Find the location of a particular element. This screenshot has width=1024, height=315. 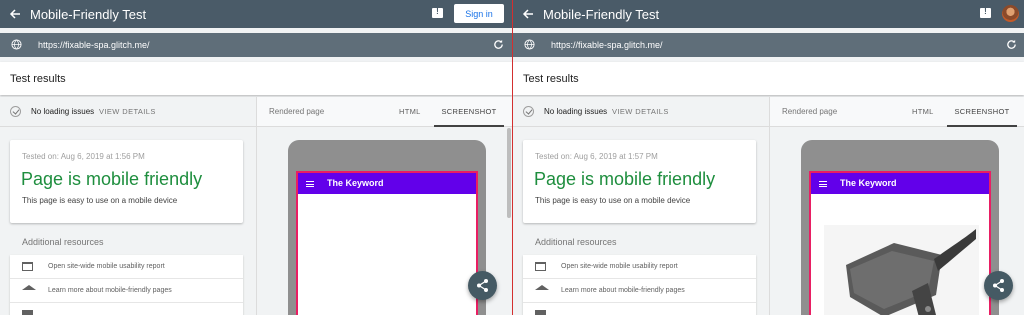

tested-timestamp: Tested on: Aug 6, 2019 at 1:57 PM is located at coordinates (596, 156).